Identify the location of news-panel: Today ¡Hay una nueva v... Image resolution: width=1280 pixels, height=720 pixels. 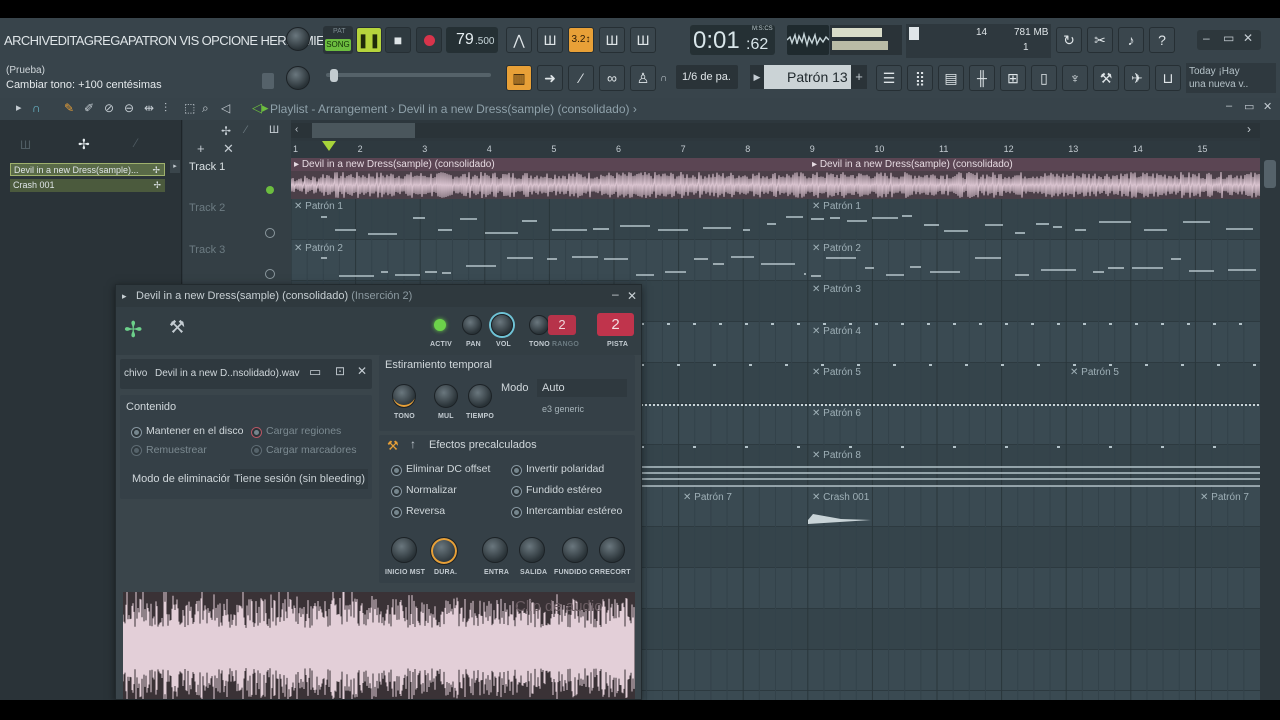
(1231, 78).